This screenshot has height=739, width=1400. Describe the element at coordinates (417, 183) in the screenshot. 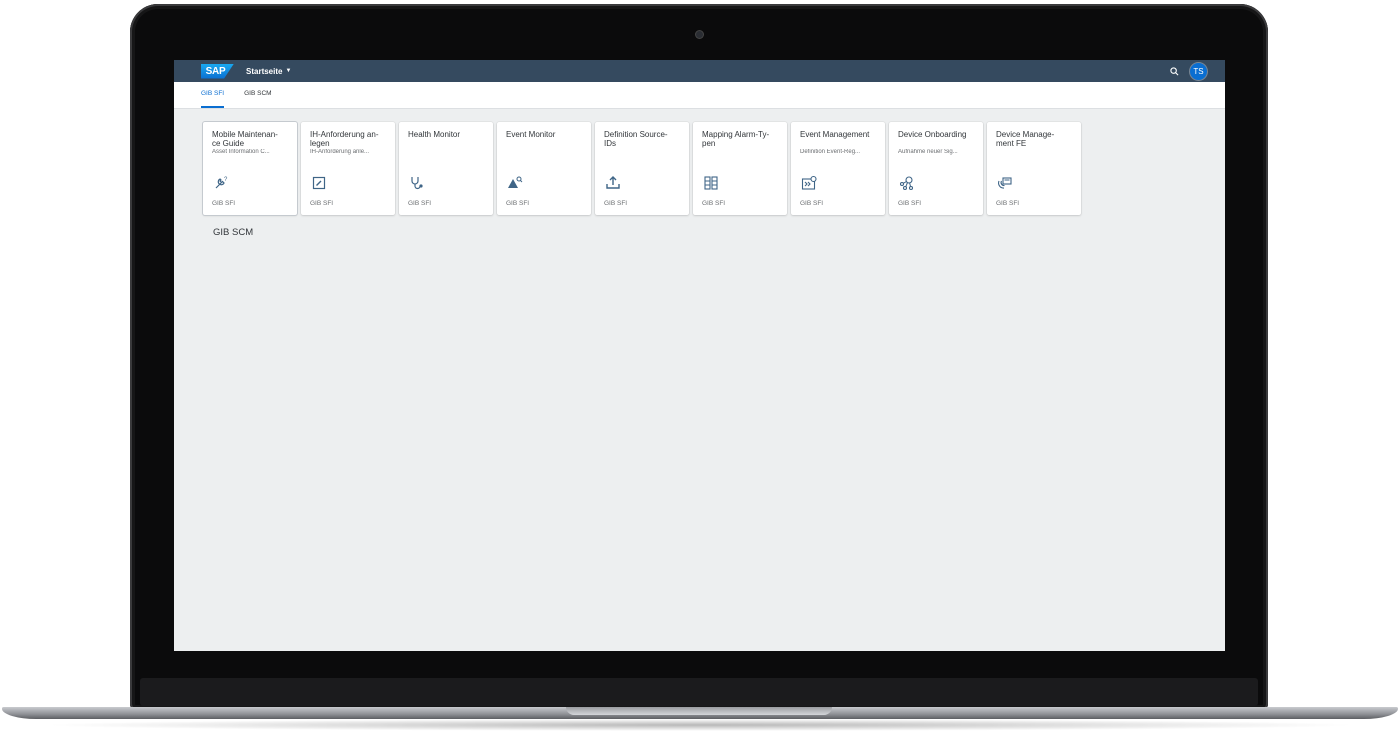

I see `stethoscope-icon` at that location.